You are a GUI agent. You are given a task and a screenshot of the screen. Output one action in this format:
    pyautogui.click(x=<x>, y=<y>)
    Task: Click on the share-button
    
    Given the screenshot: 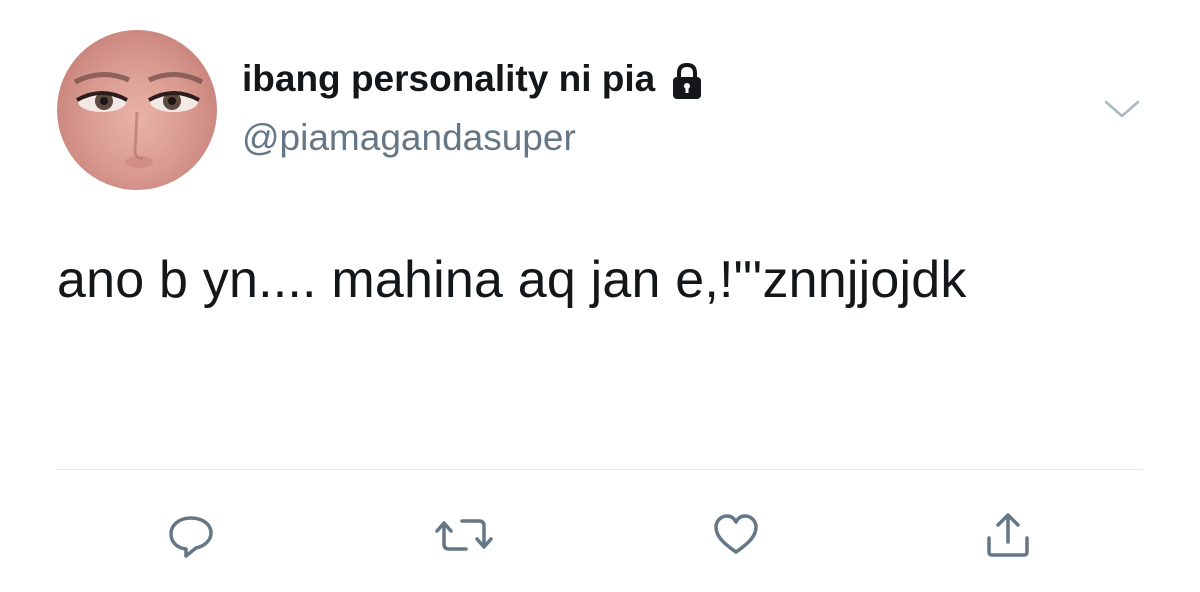 What is the action you would take?
    pyautogui.click(x=1008, y=535)
    